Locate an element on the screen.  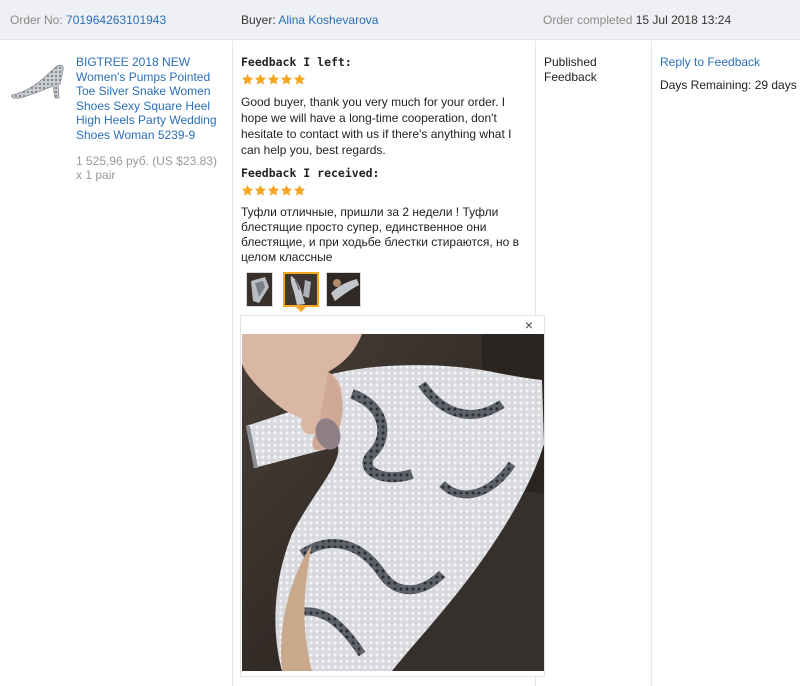
buyer-name-link: Alina Koshevarova is located at coordinates (328, 20).